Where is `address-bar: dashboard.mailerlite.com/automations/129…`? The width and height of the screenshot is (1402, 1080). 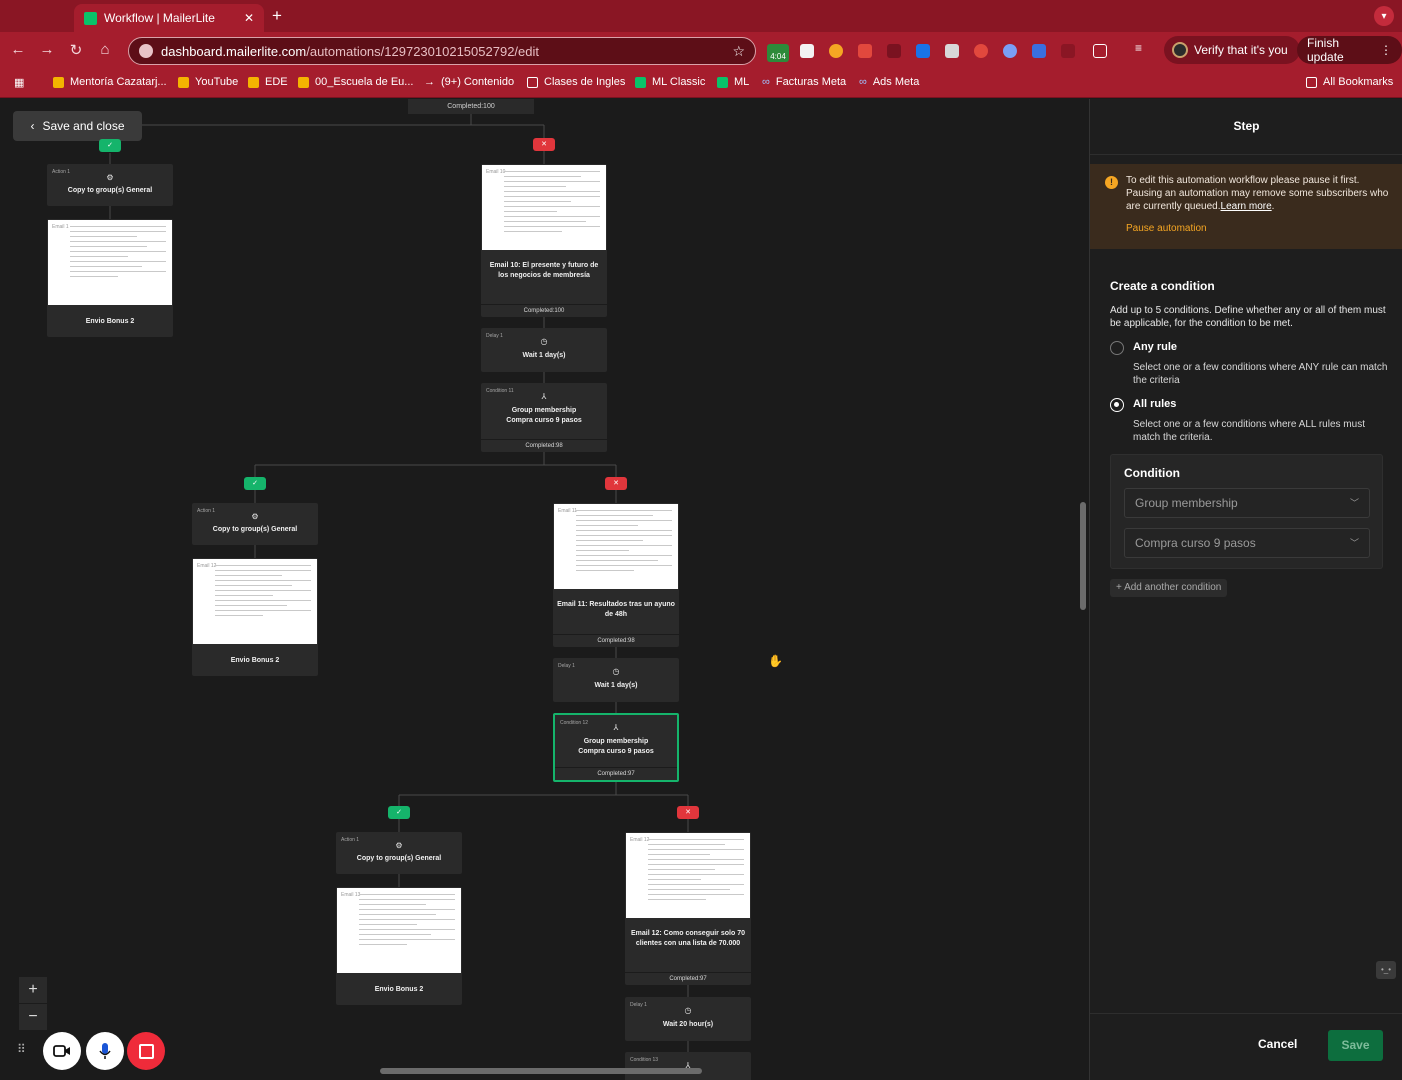
address-bar: dashboard.mailerlite.com/automations/129… is located at coordinates (442, 51).